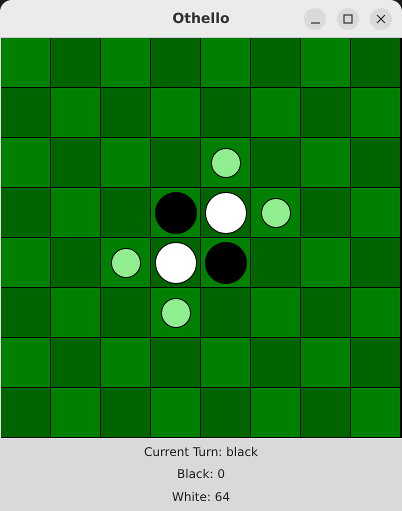 The height and width of the screenshot is (511, 402). I want to click on score-label: White: 64, so click(201, 497).